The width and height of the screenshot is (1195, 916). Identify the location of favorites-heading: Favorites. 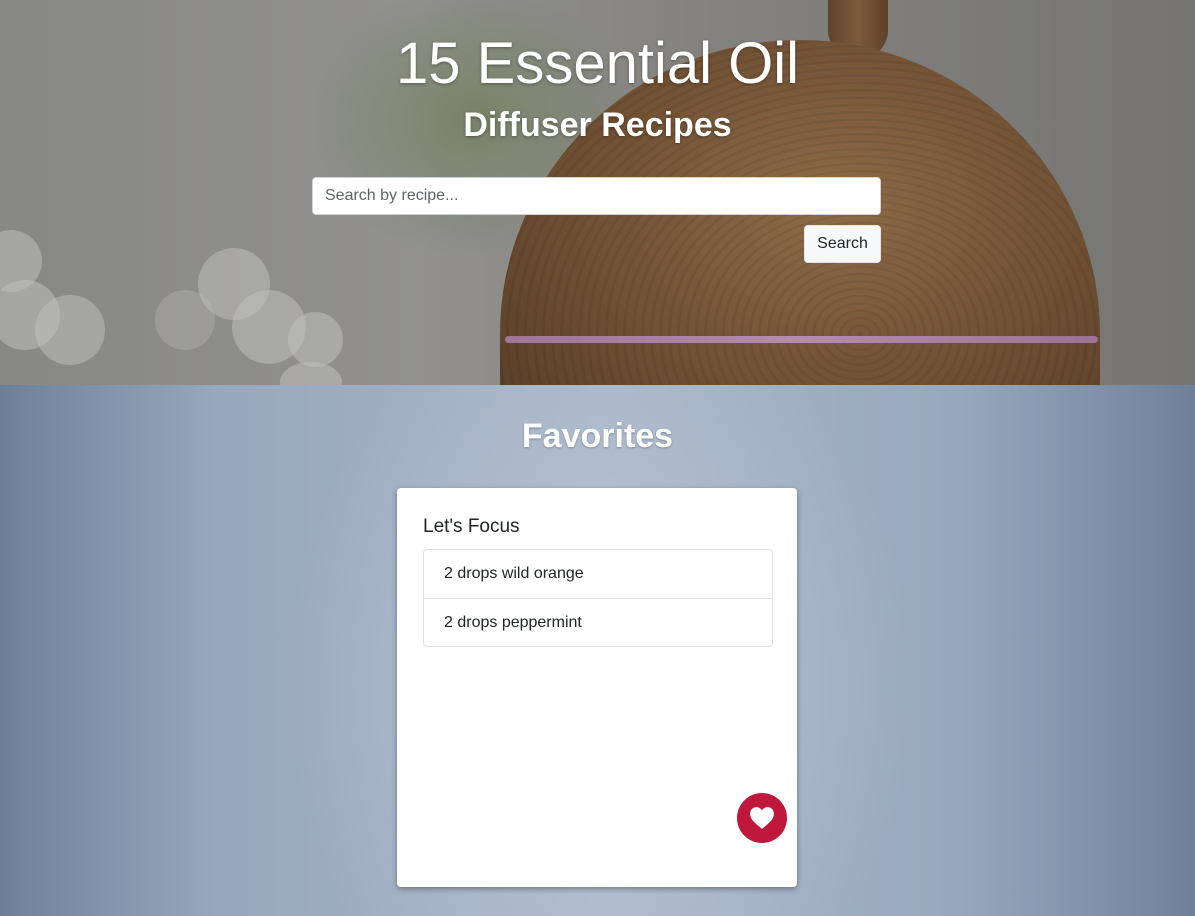
(597, 436).